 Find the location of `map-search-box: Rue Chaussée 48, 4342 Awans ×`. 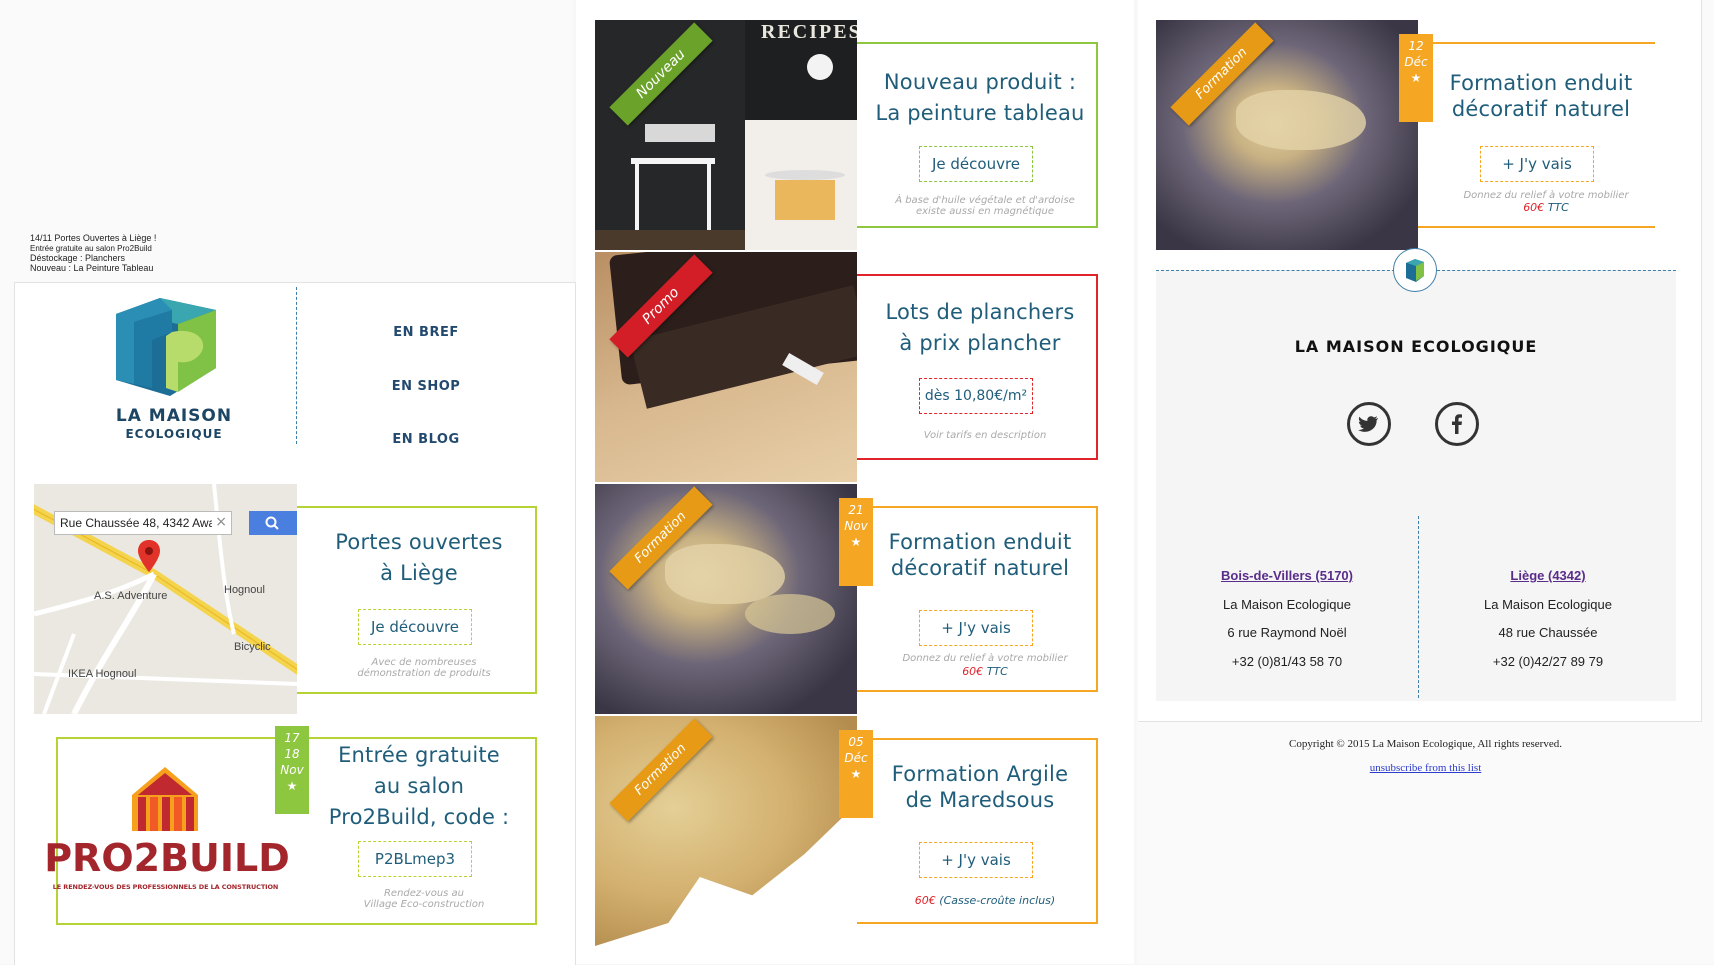

map-search-box: Rue Chaussée 48, 4342 Awans × is located at coordinates (143, 523).